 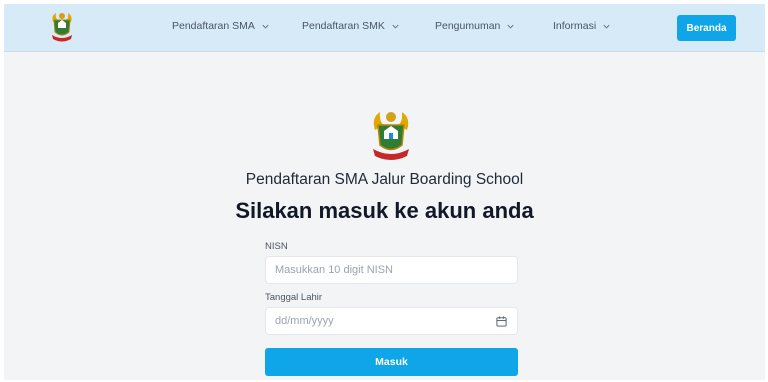 I want to click on nav-pengumuman: Pengumuman, so click(x=475, y=26).